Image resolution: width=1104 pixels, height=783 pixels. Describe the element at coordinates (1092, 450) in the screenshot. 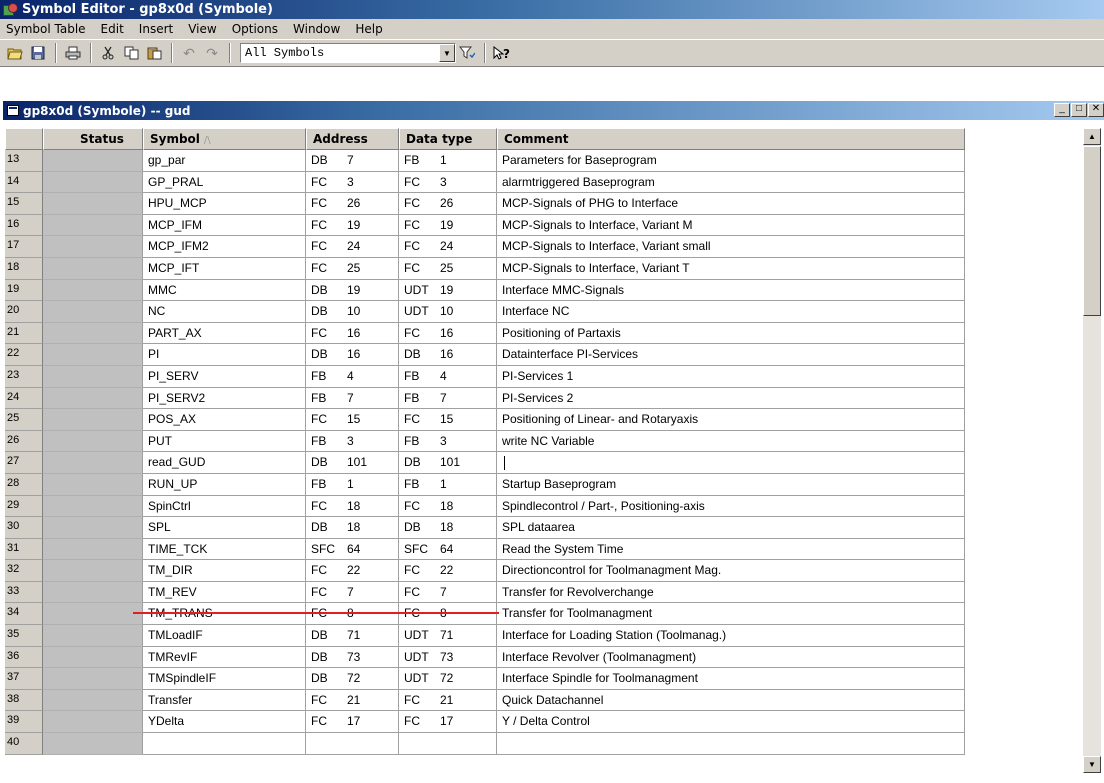

I see `vertical-scrollbar: ▲ ▼` at that location.